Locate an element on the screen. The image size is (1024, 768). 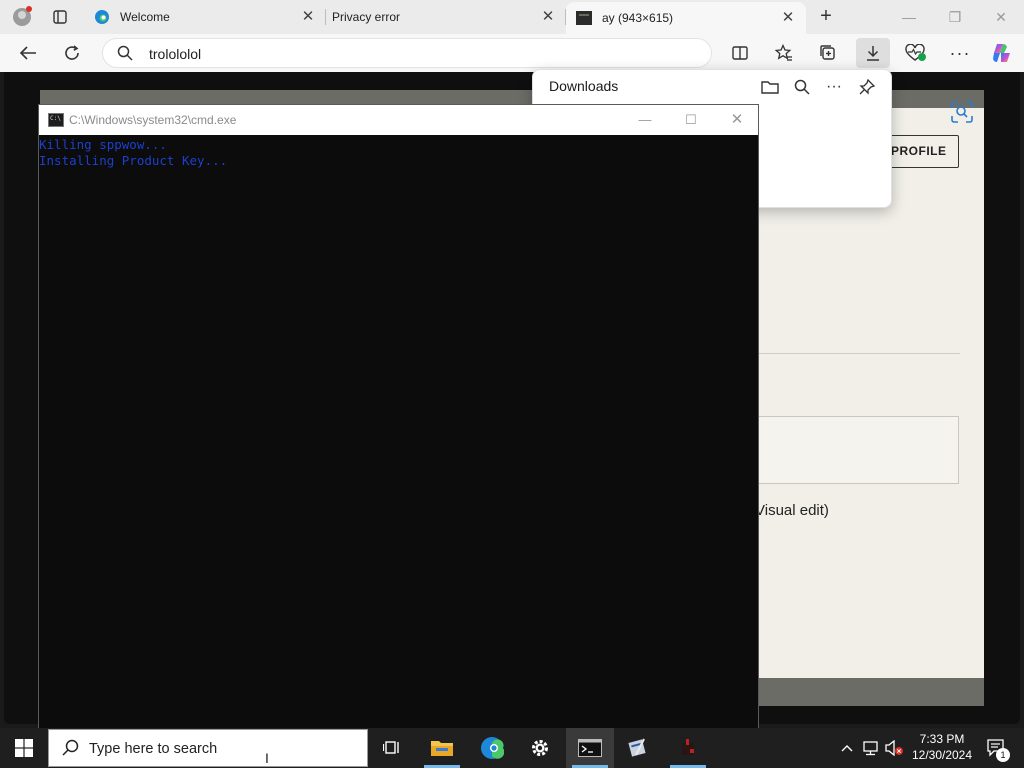
system-clock: 7:33 PM 12/30/2024 is located at coordinates (942, 747).